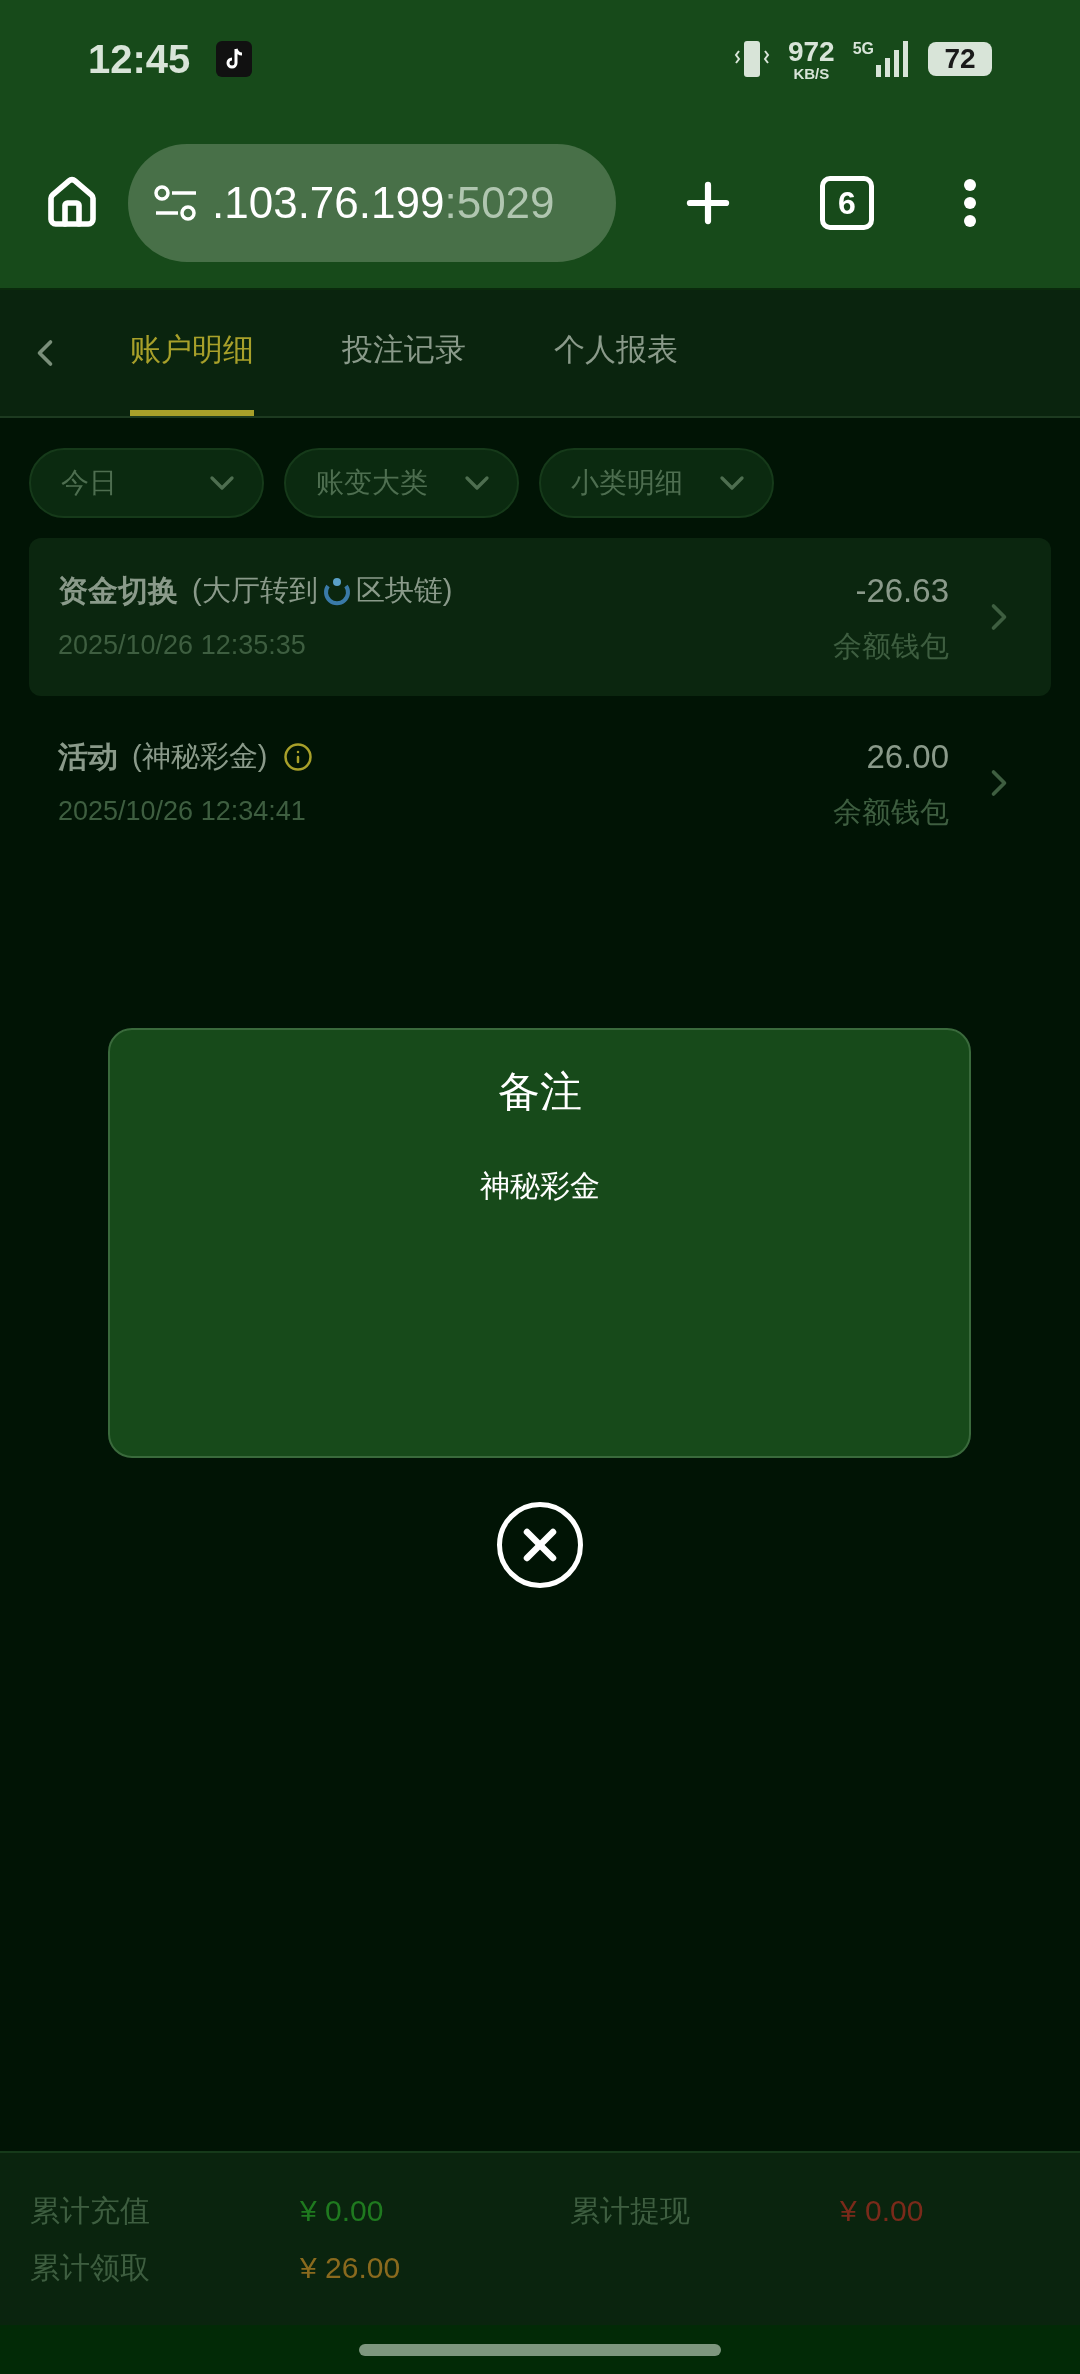 The height and width of the screenshot is (2374, 1080). What do you see at coordinates (863, 49) in the screenshot?
I see `network-type: 5G` at bounding box center [863, 49].